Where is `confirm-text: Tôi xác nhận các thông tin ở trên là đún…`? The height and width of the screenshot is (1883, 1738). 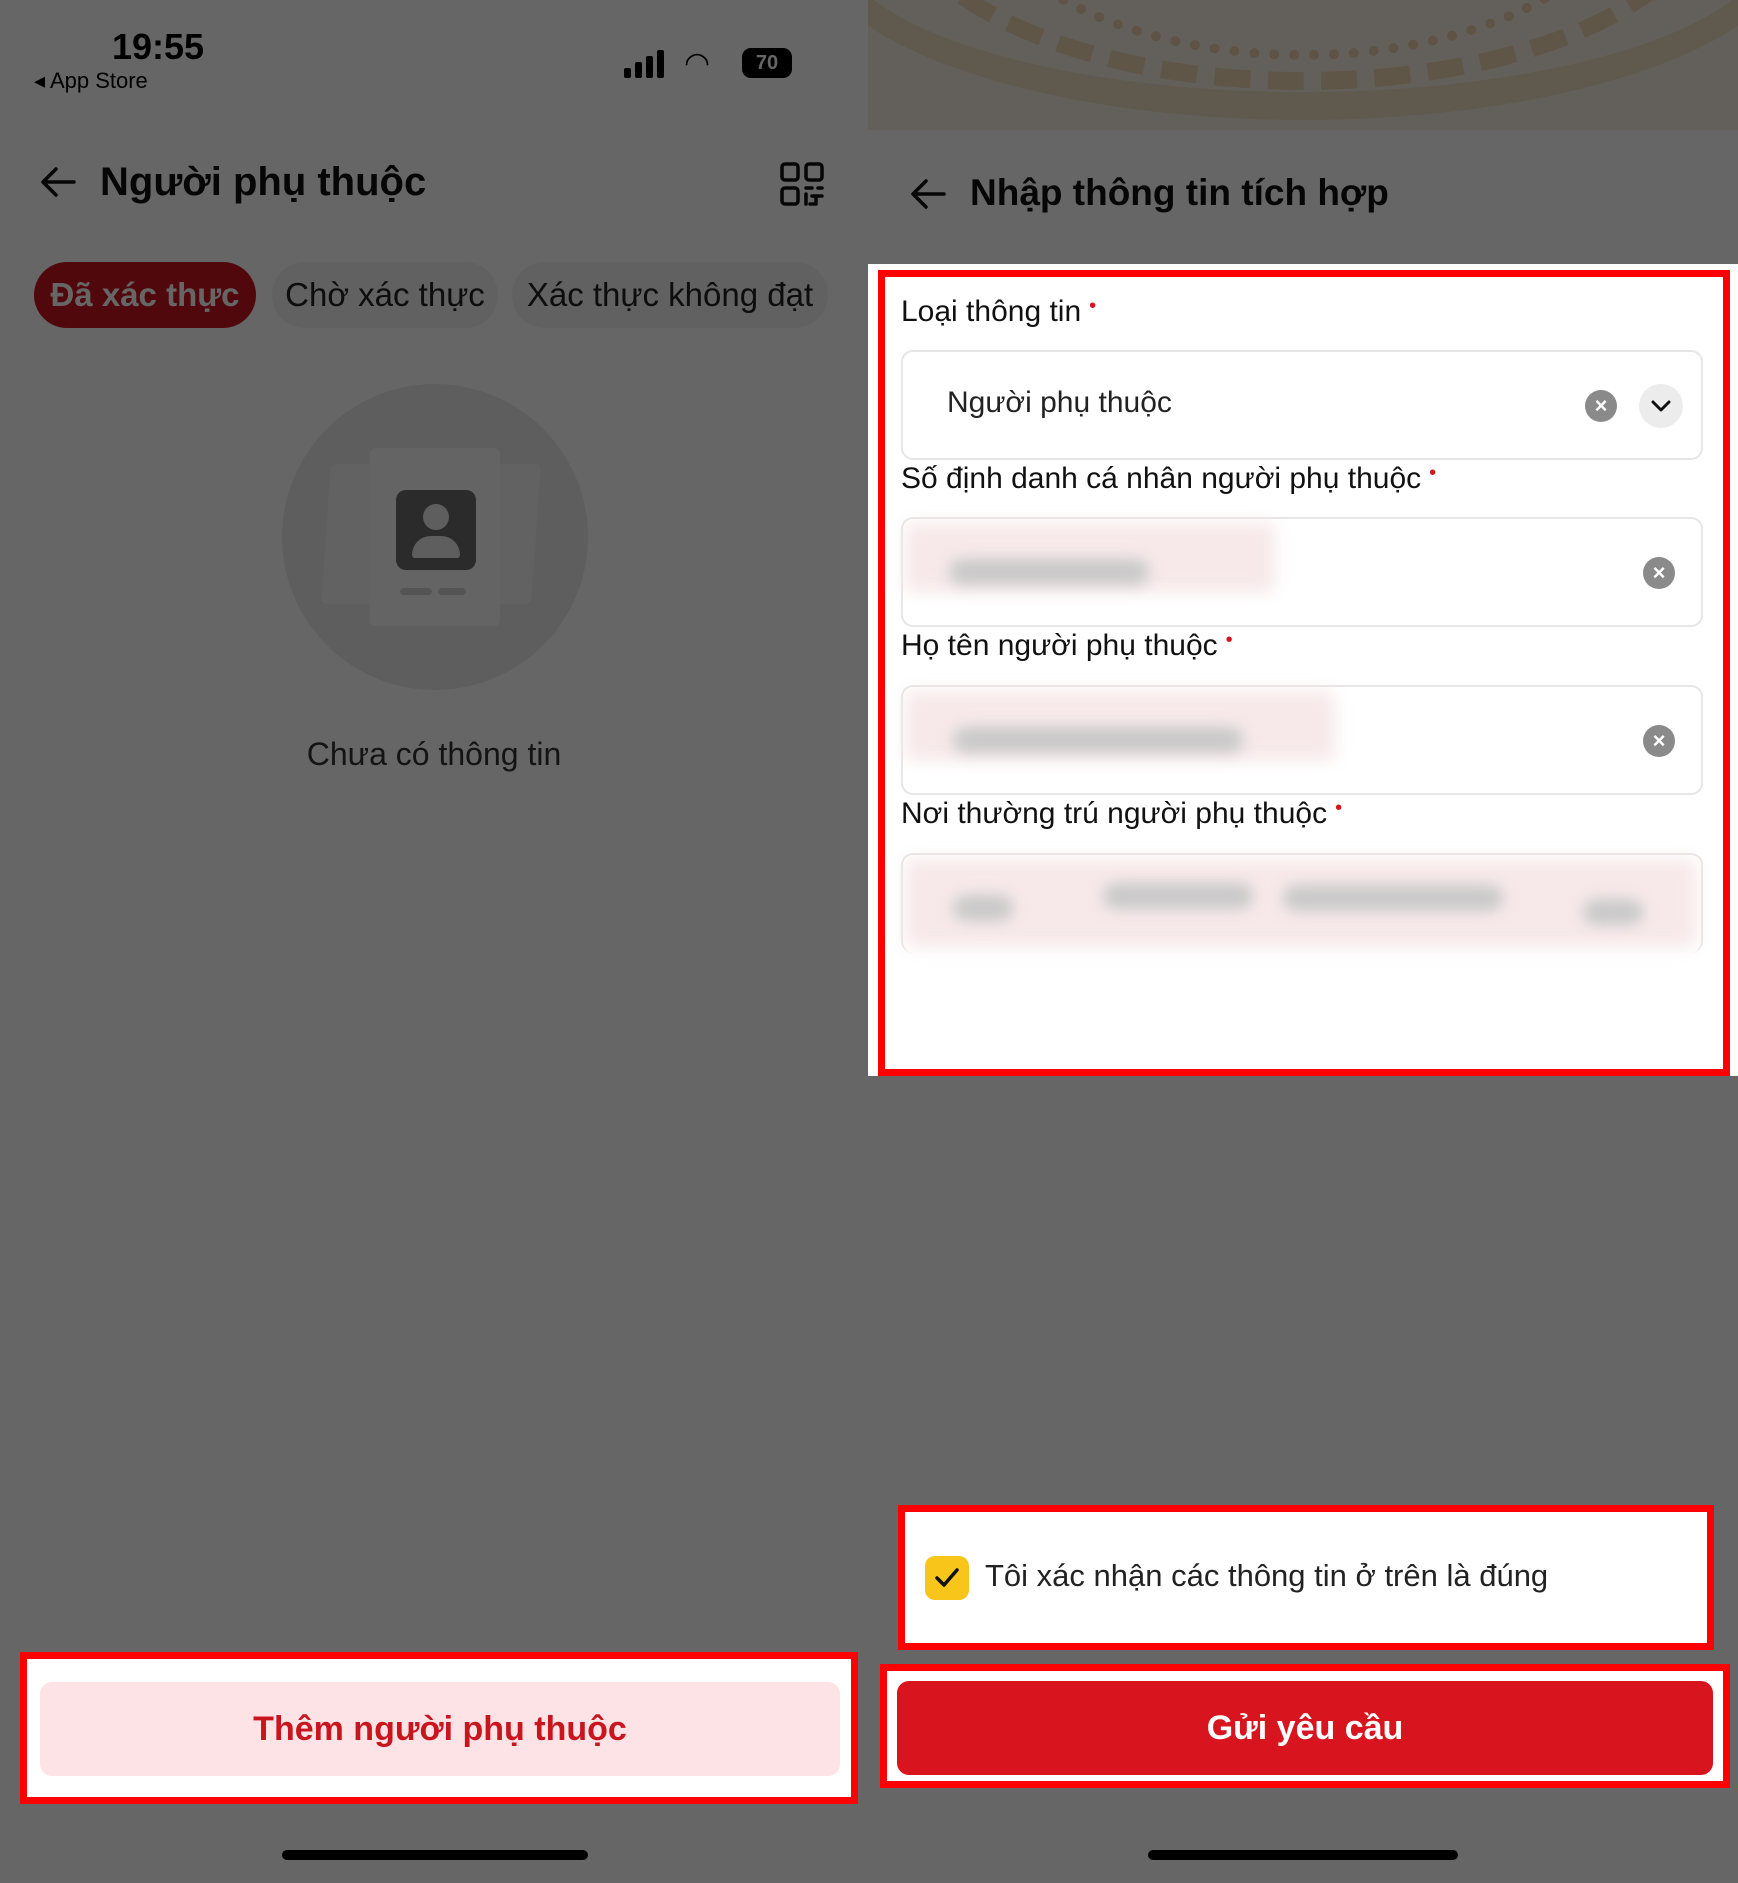 confirm-text: Tôi xác nhận các thông tin ở trên là đún… is located at coordinates (1267, 1575).